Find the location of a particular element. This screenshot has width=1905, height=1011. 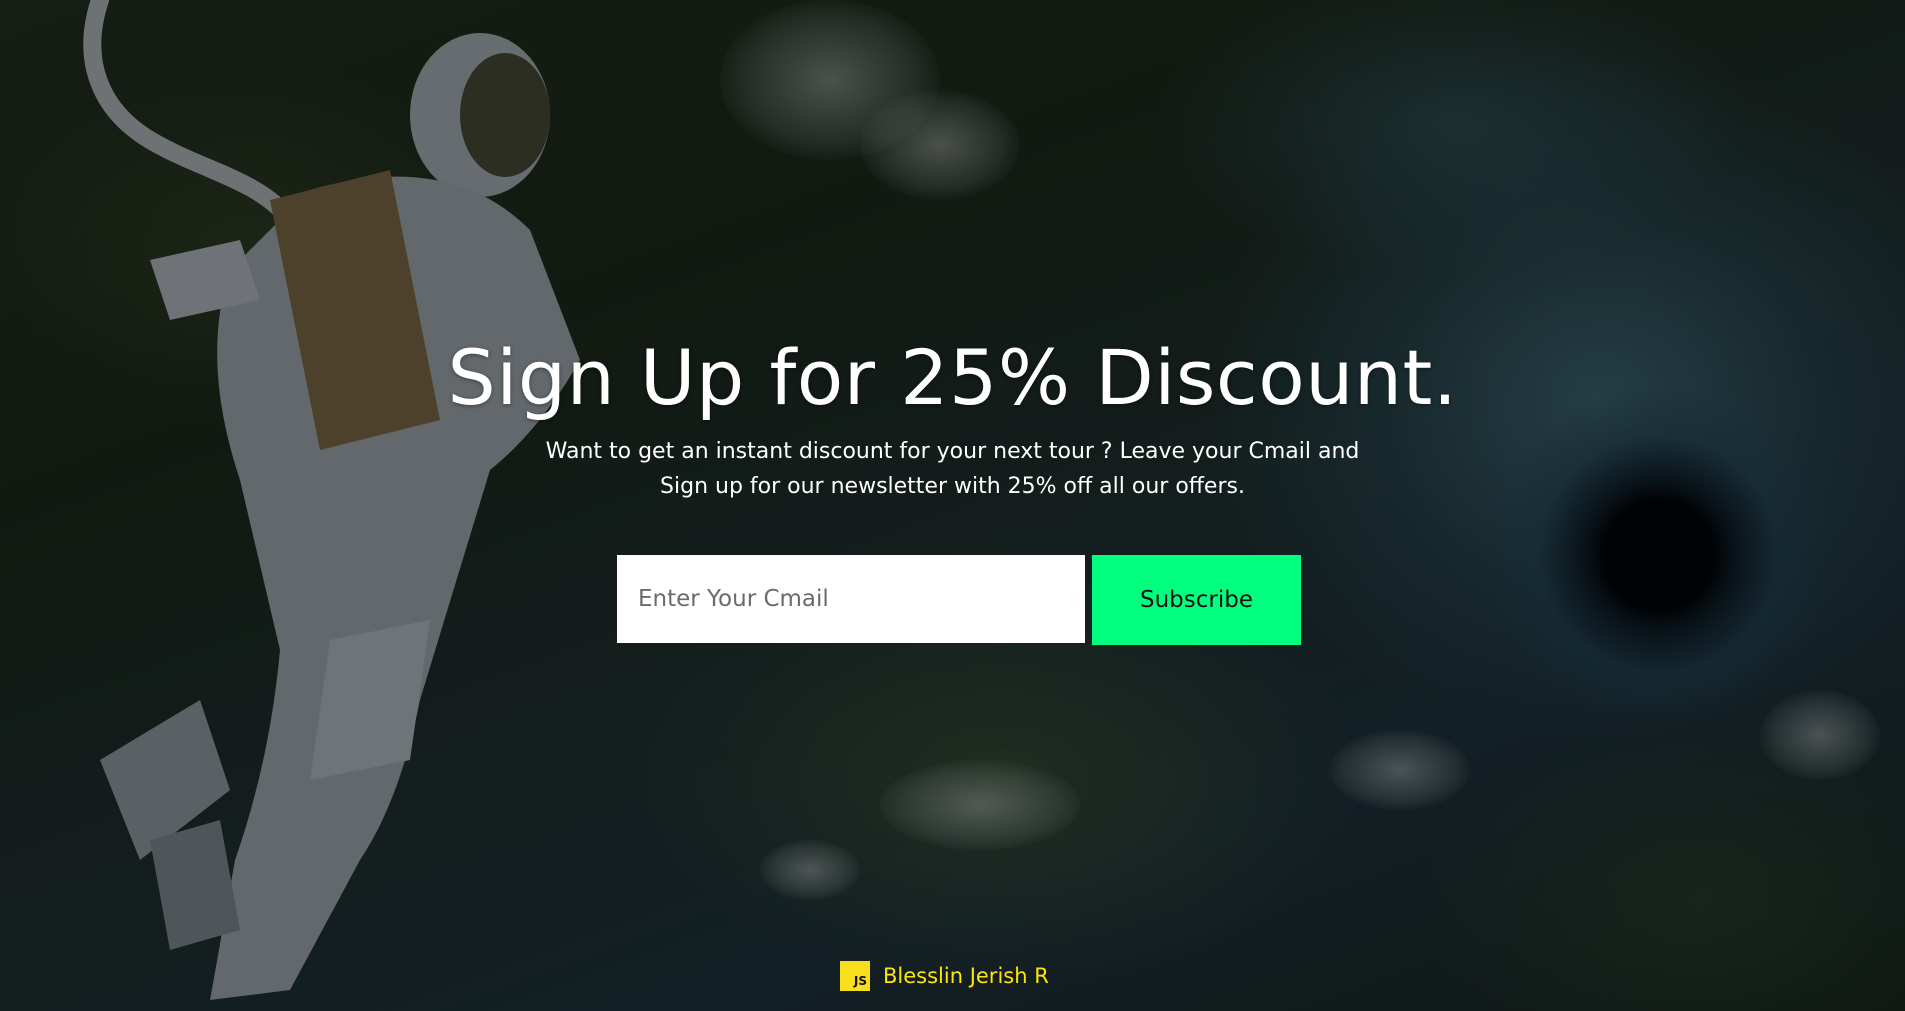

javascript-logo-icon: JS is located at coordinates (855, 976).